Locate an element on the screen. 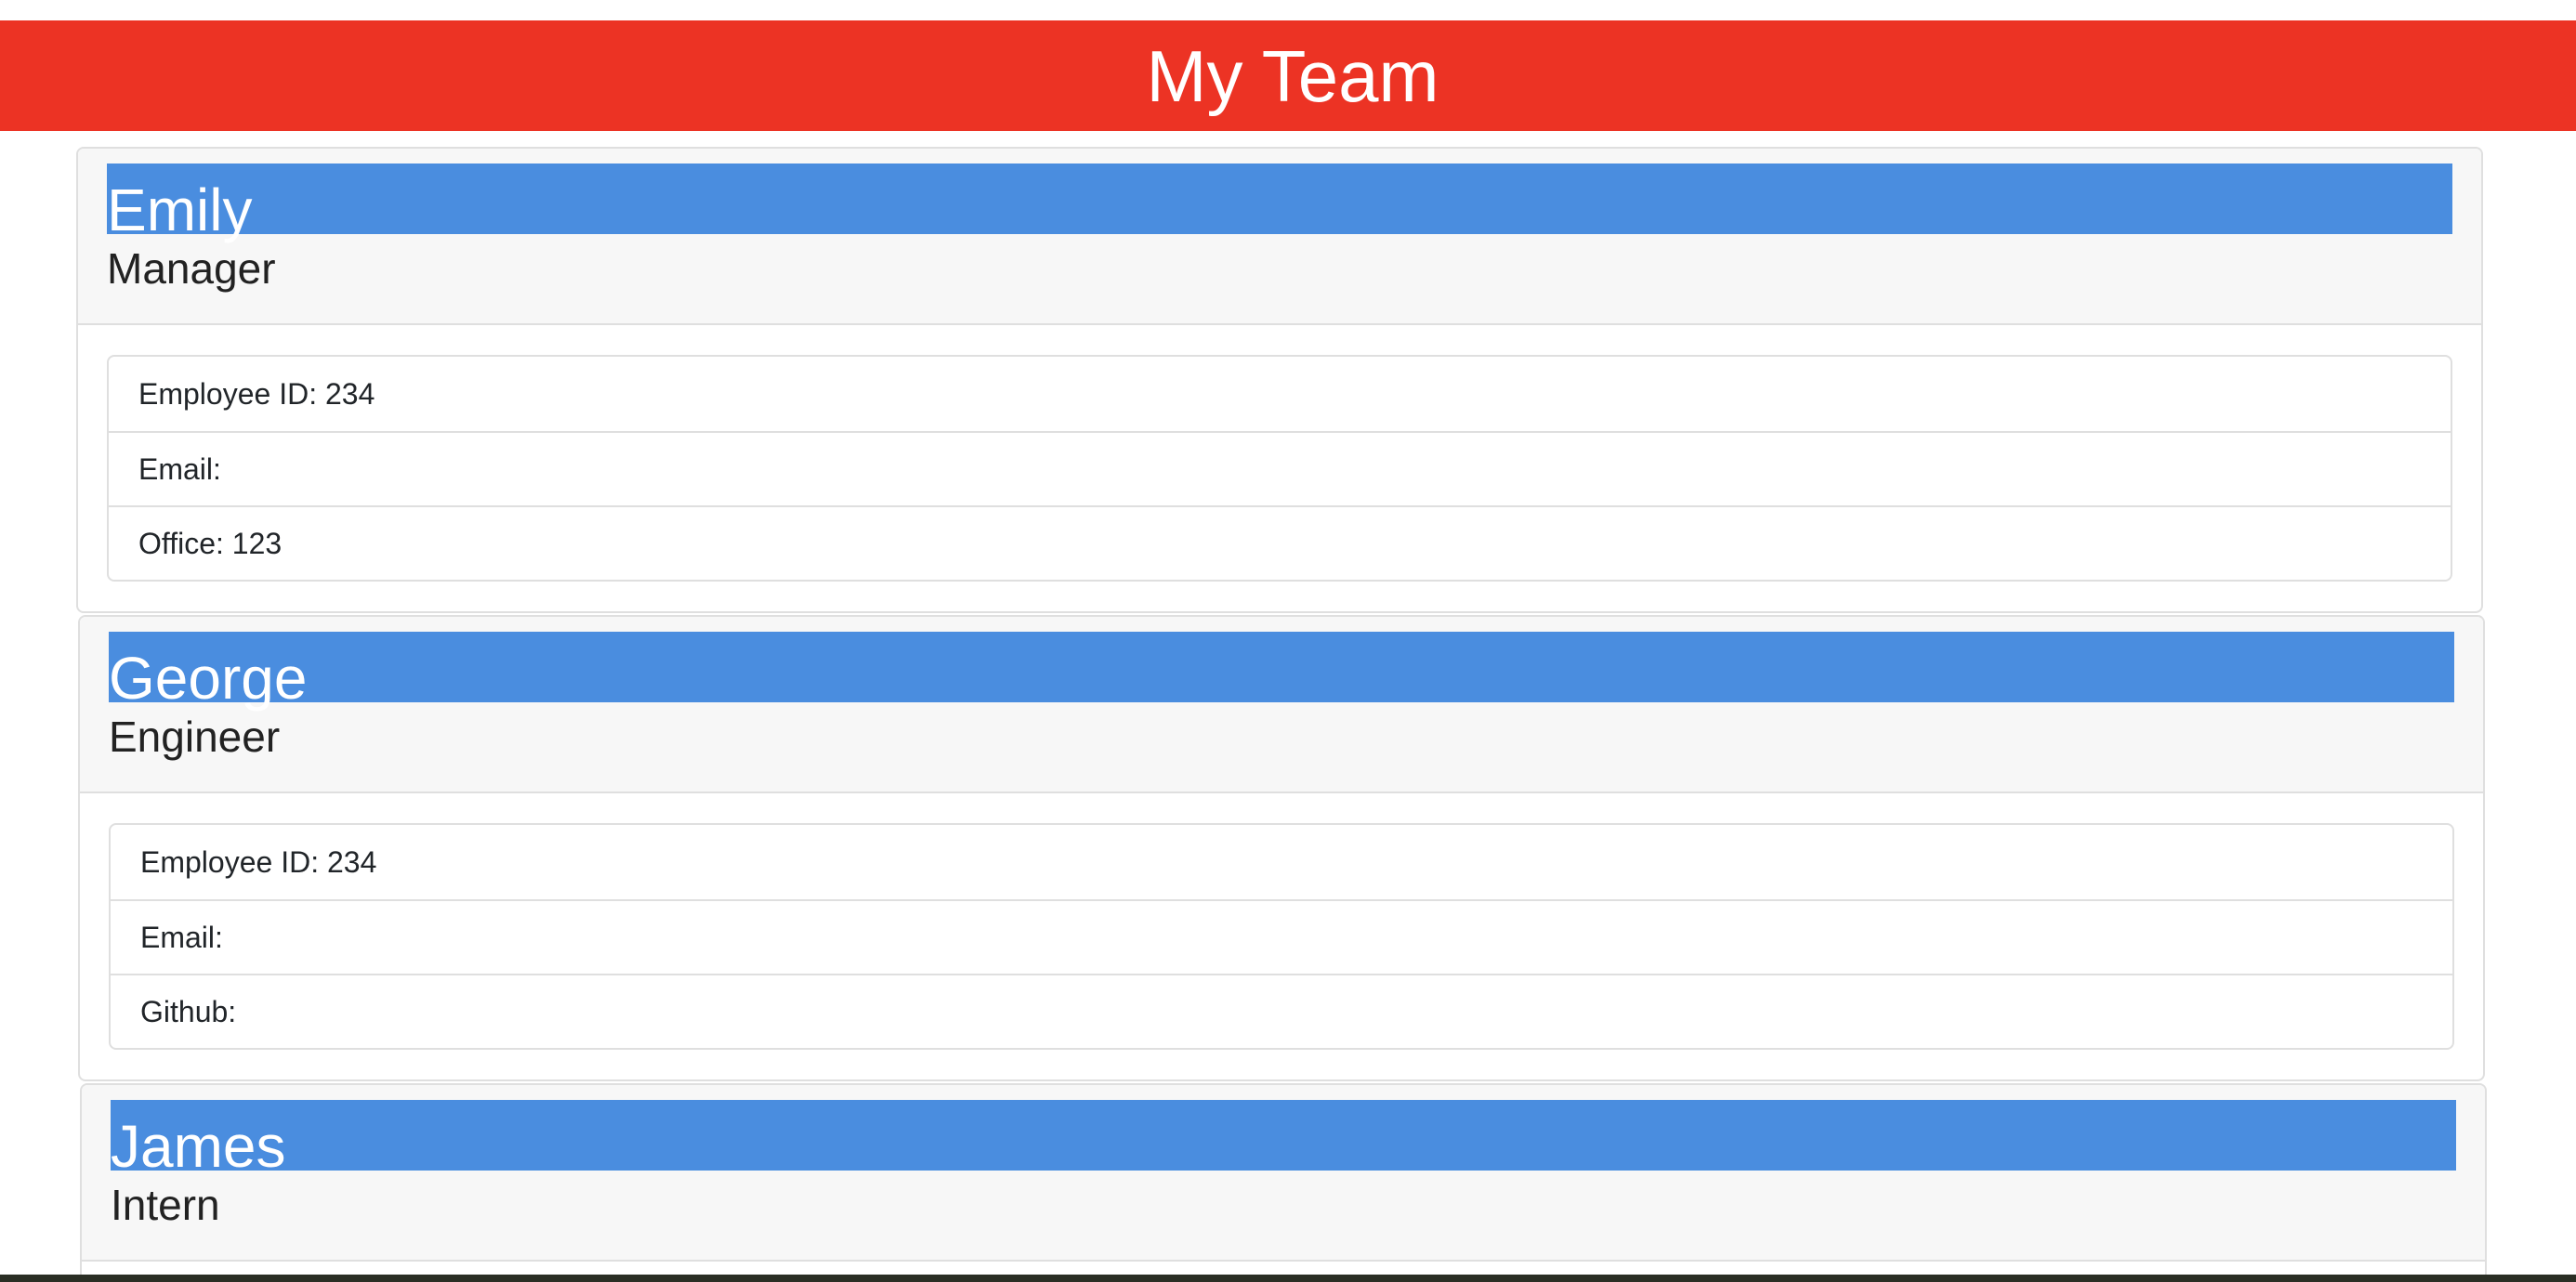  employee-name: Emily is located at coordinates (180, 210).